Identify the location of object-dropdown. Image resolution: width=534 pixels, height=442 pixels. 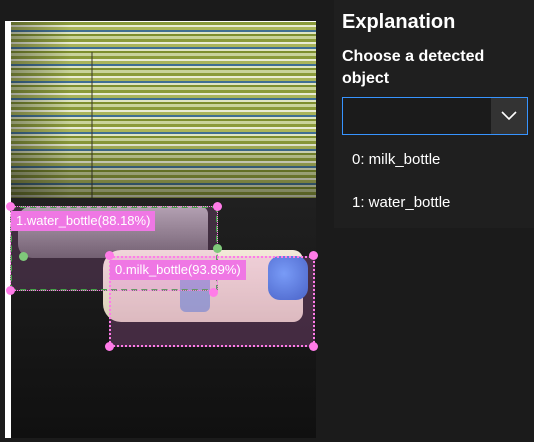
(435, 116).